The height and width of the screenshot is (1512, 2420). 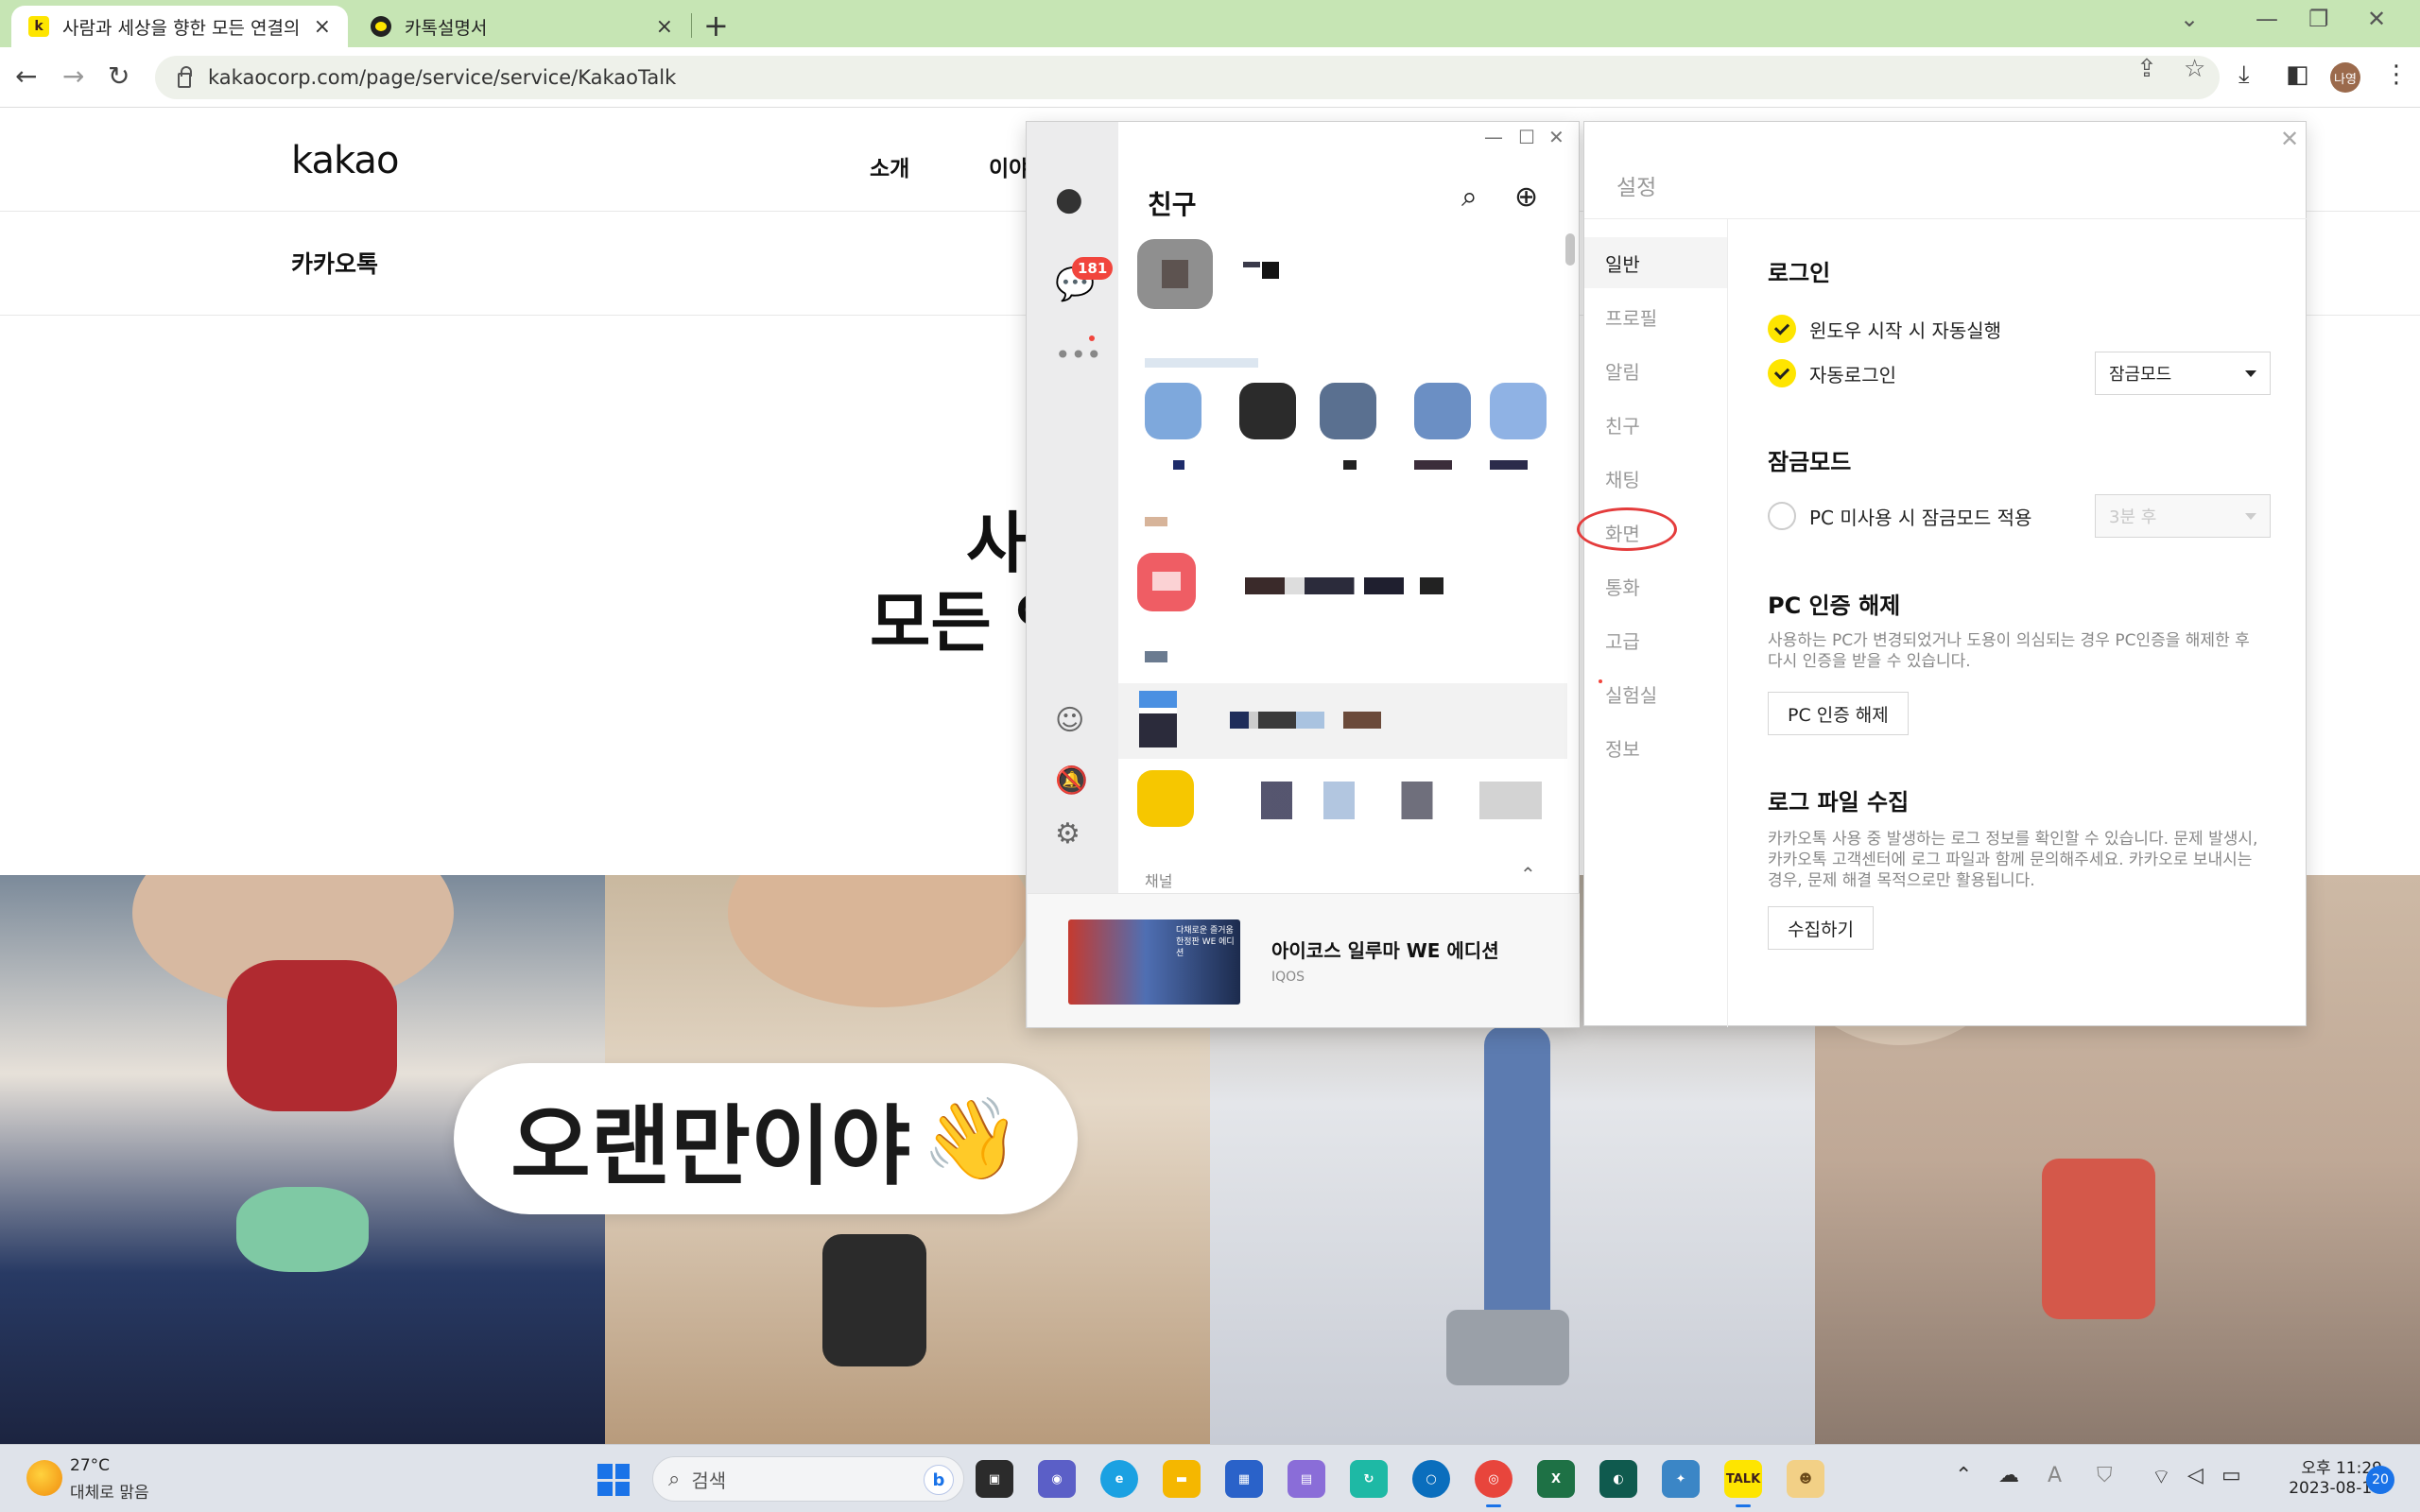 I want to click on task-view-icon: ▣, so click(x=994, y=1479).